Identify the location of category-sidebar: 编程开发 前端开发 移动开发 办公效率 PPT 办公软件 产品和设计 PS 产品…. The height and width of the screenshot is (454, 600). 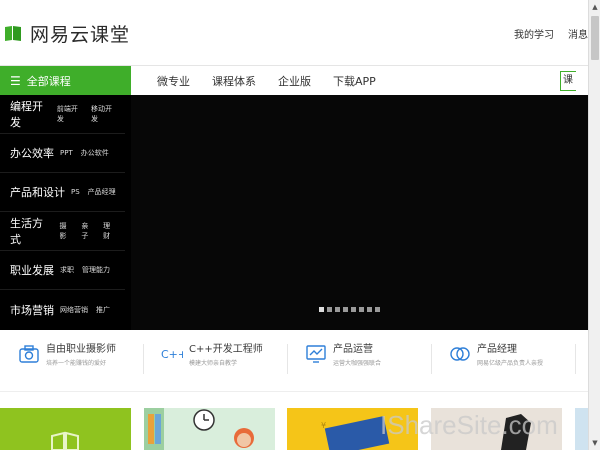
(65, 212).